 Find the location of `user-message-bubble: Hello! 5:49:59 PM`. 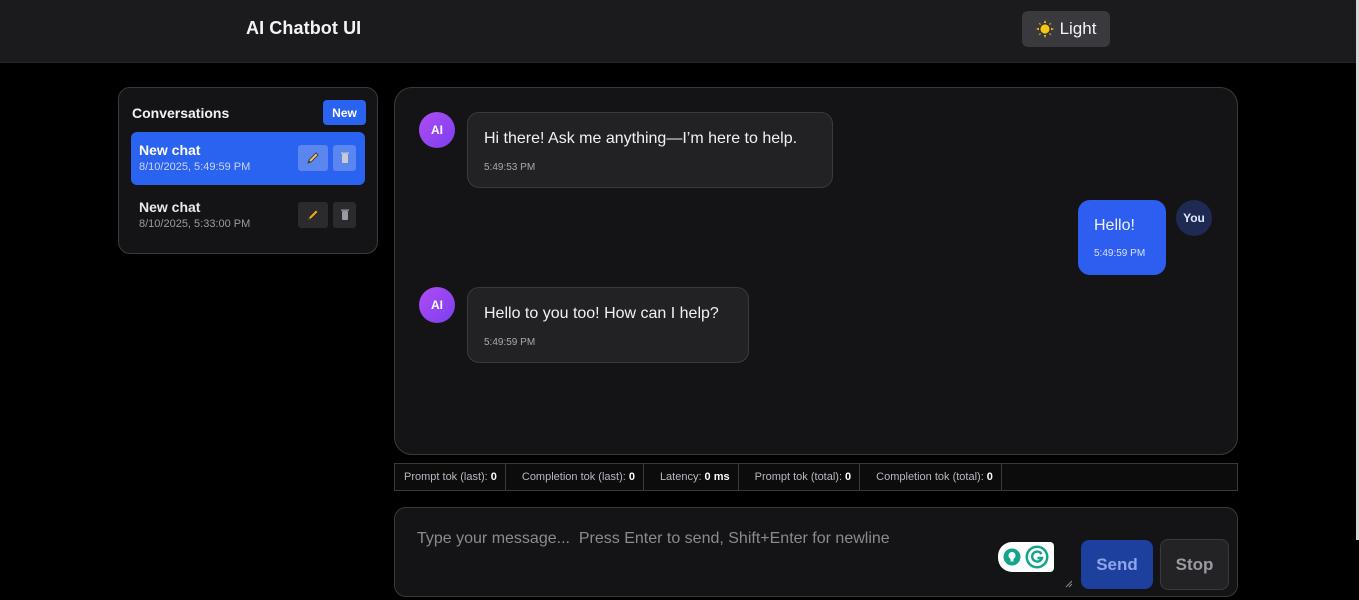

user-message-bubble: Hello! 5:49:59 PM is located at coordinates (1122, 237).